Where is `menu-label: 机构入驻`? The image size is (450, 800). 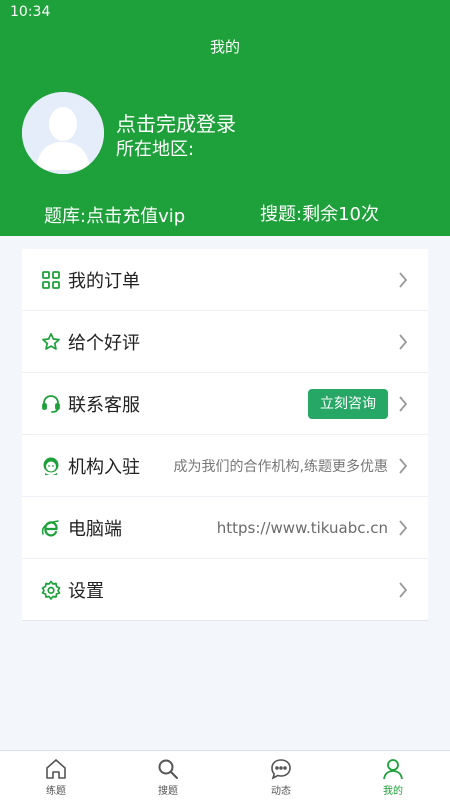 menu-label: 机构入驻 is located at coordinates (104, 467).